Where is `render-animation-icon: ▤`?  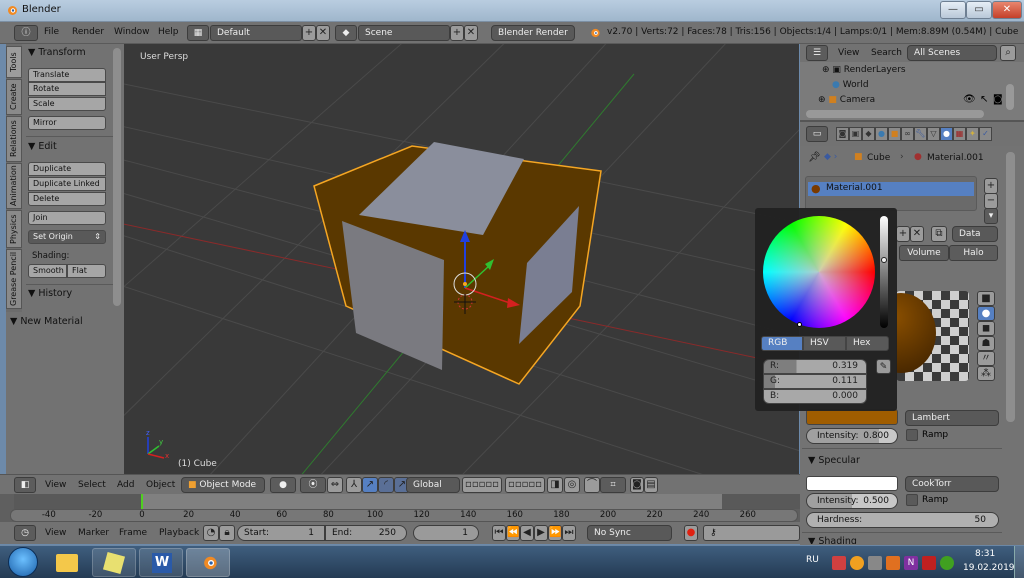
render-animation-icon: ▤ is located at coordinates (651, 485).